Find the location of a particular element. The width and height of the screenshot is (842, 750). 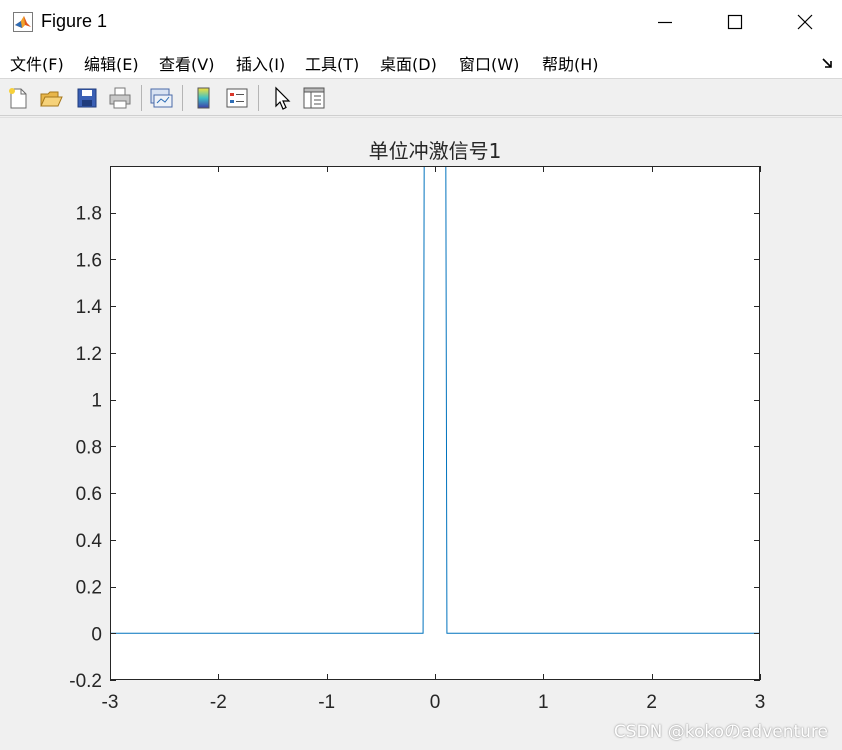

x-tick-label: -3 is located at coordinates (110, 702).